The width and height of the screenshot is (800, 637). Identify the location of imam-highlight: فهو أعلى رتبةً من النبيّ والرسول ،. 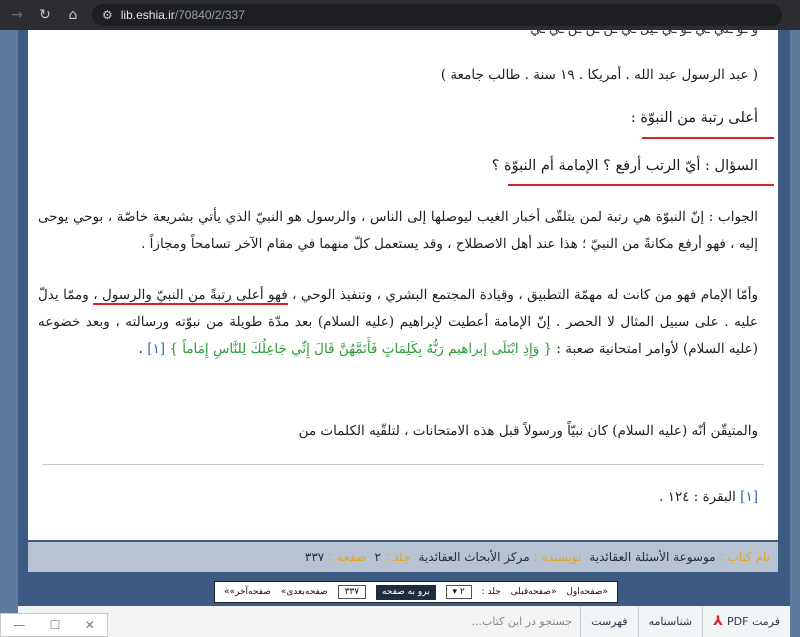
(190, 296).